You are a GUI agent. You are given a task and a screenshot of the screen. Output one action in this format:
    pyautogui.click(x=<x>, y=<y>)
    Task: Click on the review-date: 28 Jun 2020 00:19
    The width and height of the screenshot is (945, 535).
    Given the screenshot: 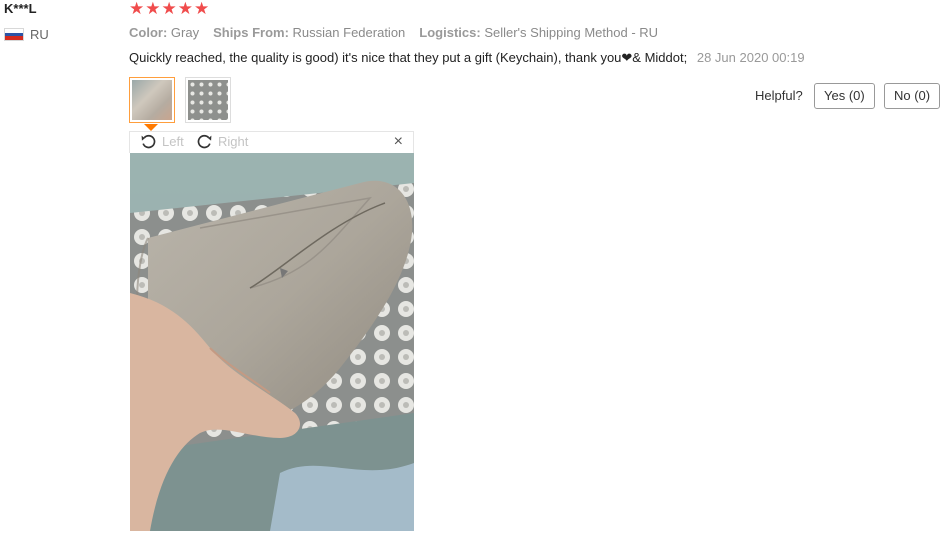 What is the action you would take?
    pyautogui.click(x=750, y=57)
    